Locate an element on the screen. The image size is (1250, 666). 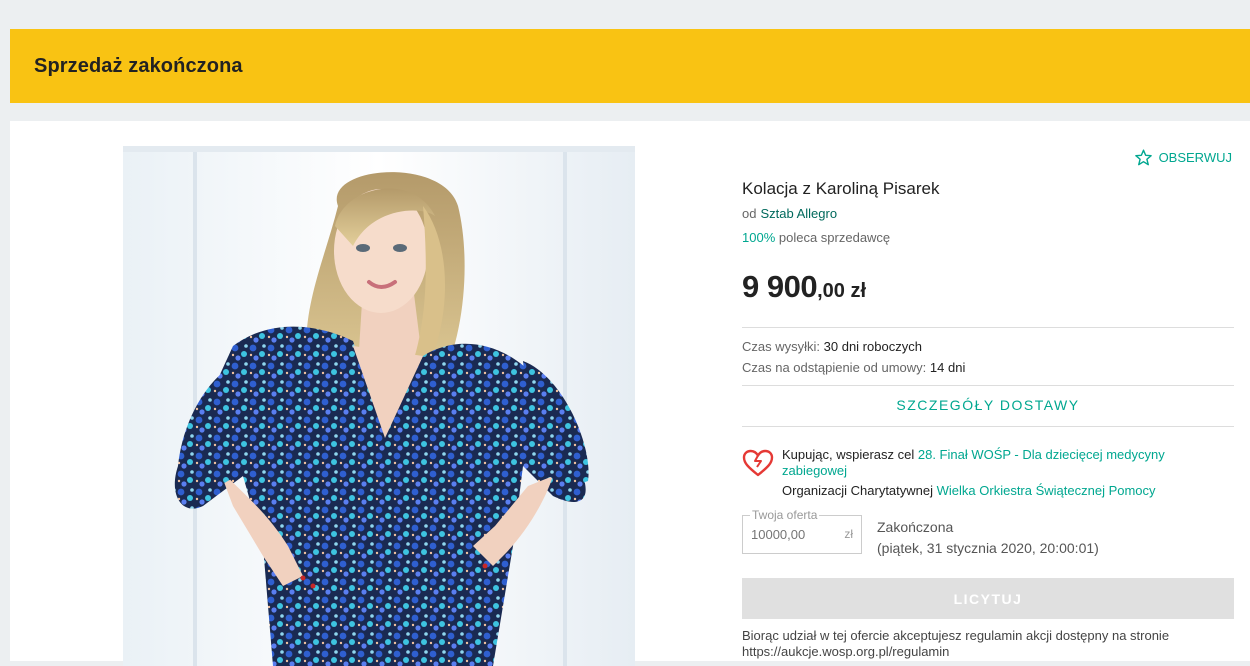
bid-amount-field: Twoja oferta zł is located at coordinates (802, 531).